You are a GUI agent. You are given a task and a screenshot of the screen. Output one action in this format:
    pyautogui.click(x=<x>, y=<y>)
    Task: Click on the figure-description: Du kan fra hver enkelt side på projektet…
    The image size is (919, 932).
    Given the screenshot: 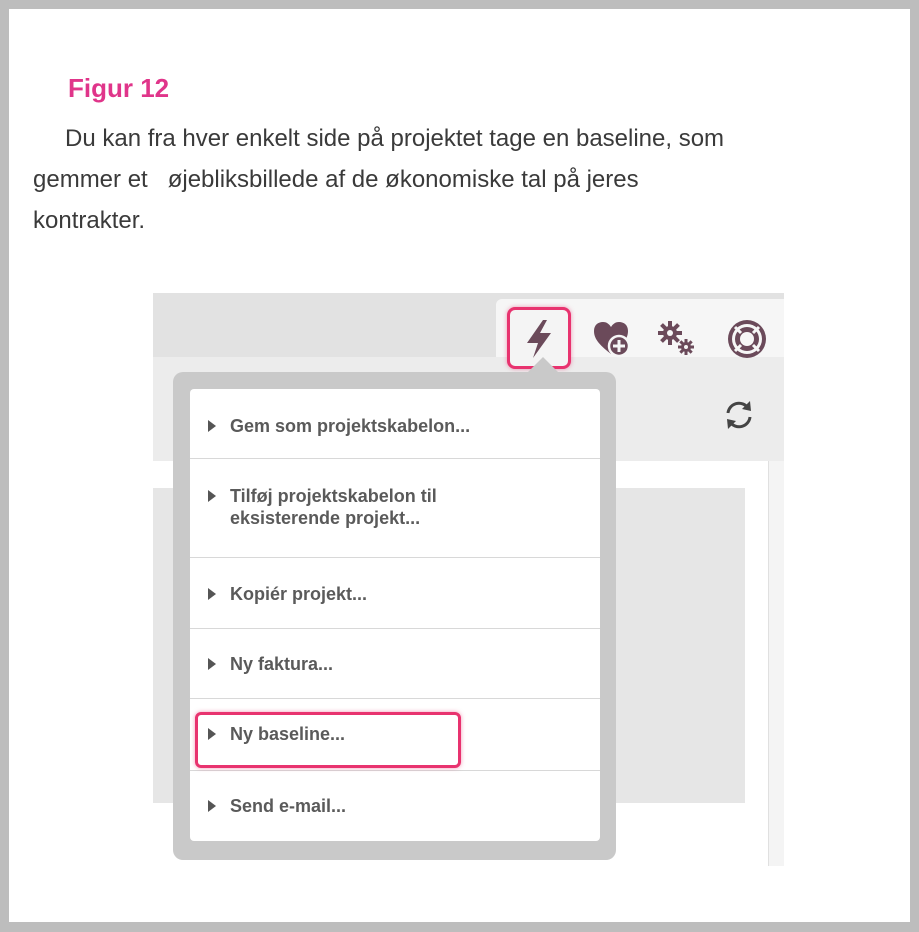 What is the action you would take?
    pyautogui.click(x=463, y=179)
    